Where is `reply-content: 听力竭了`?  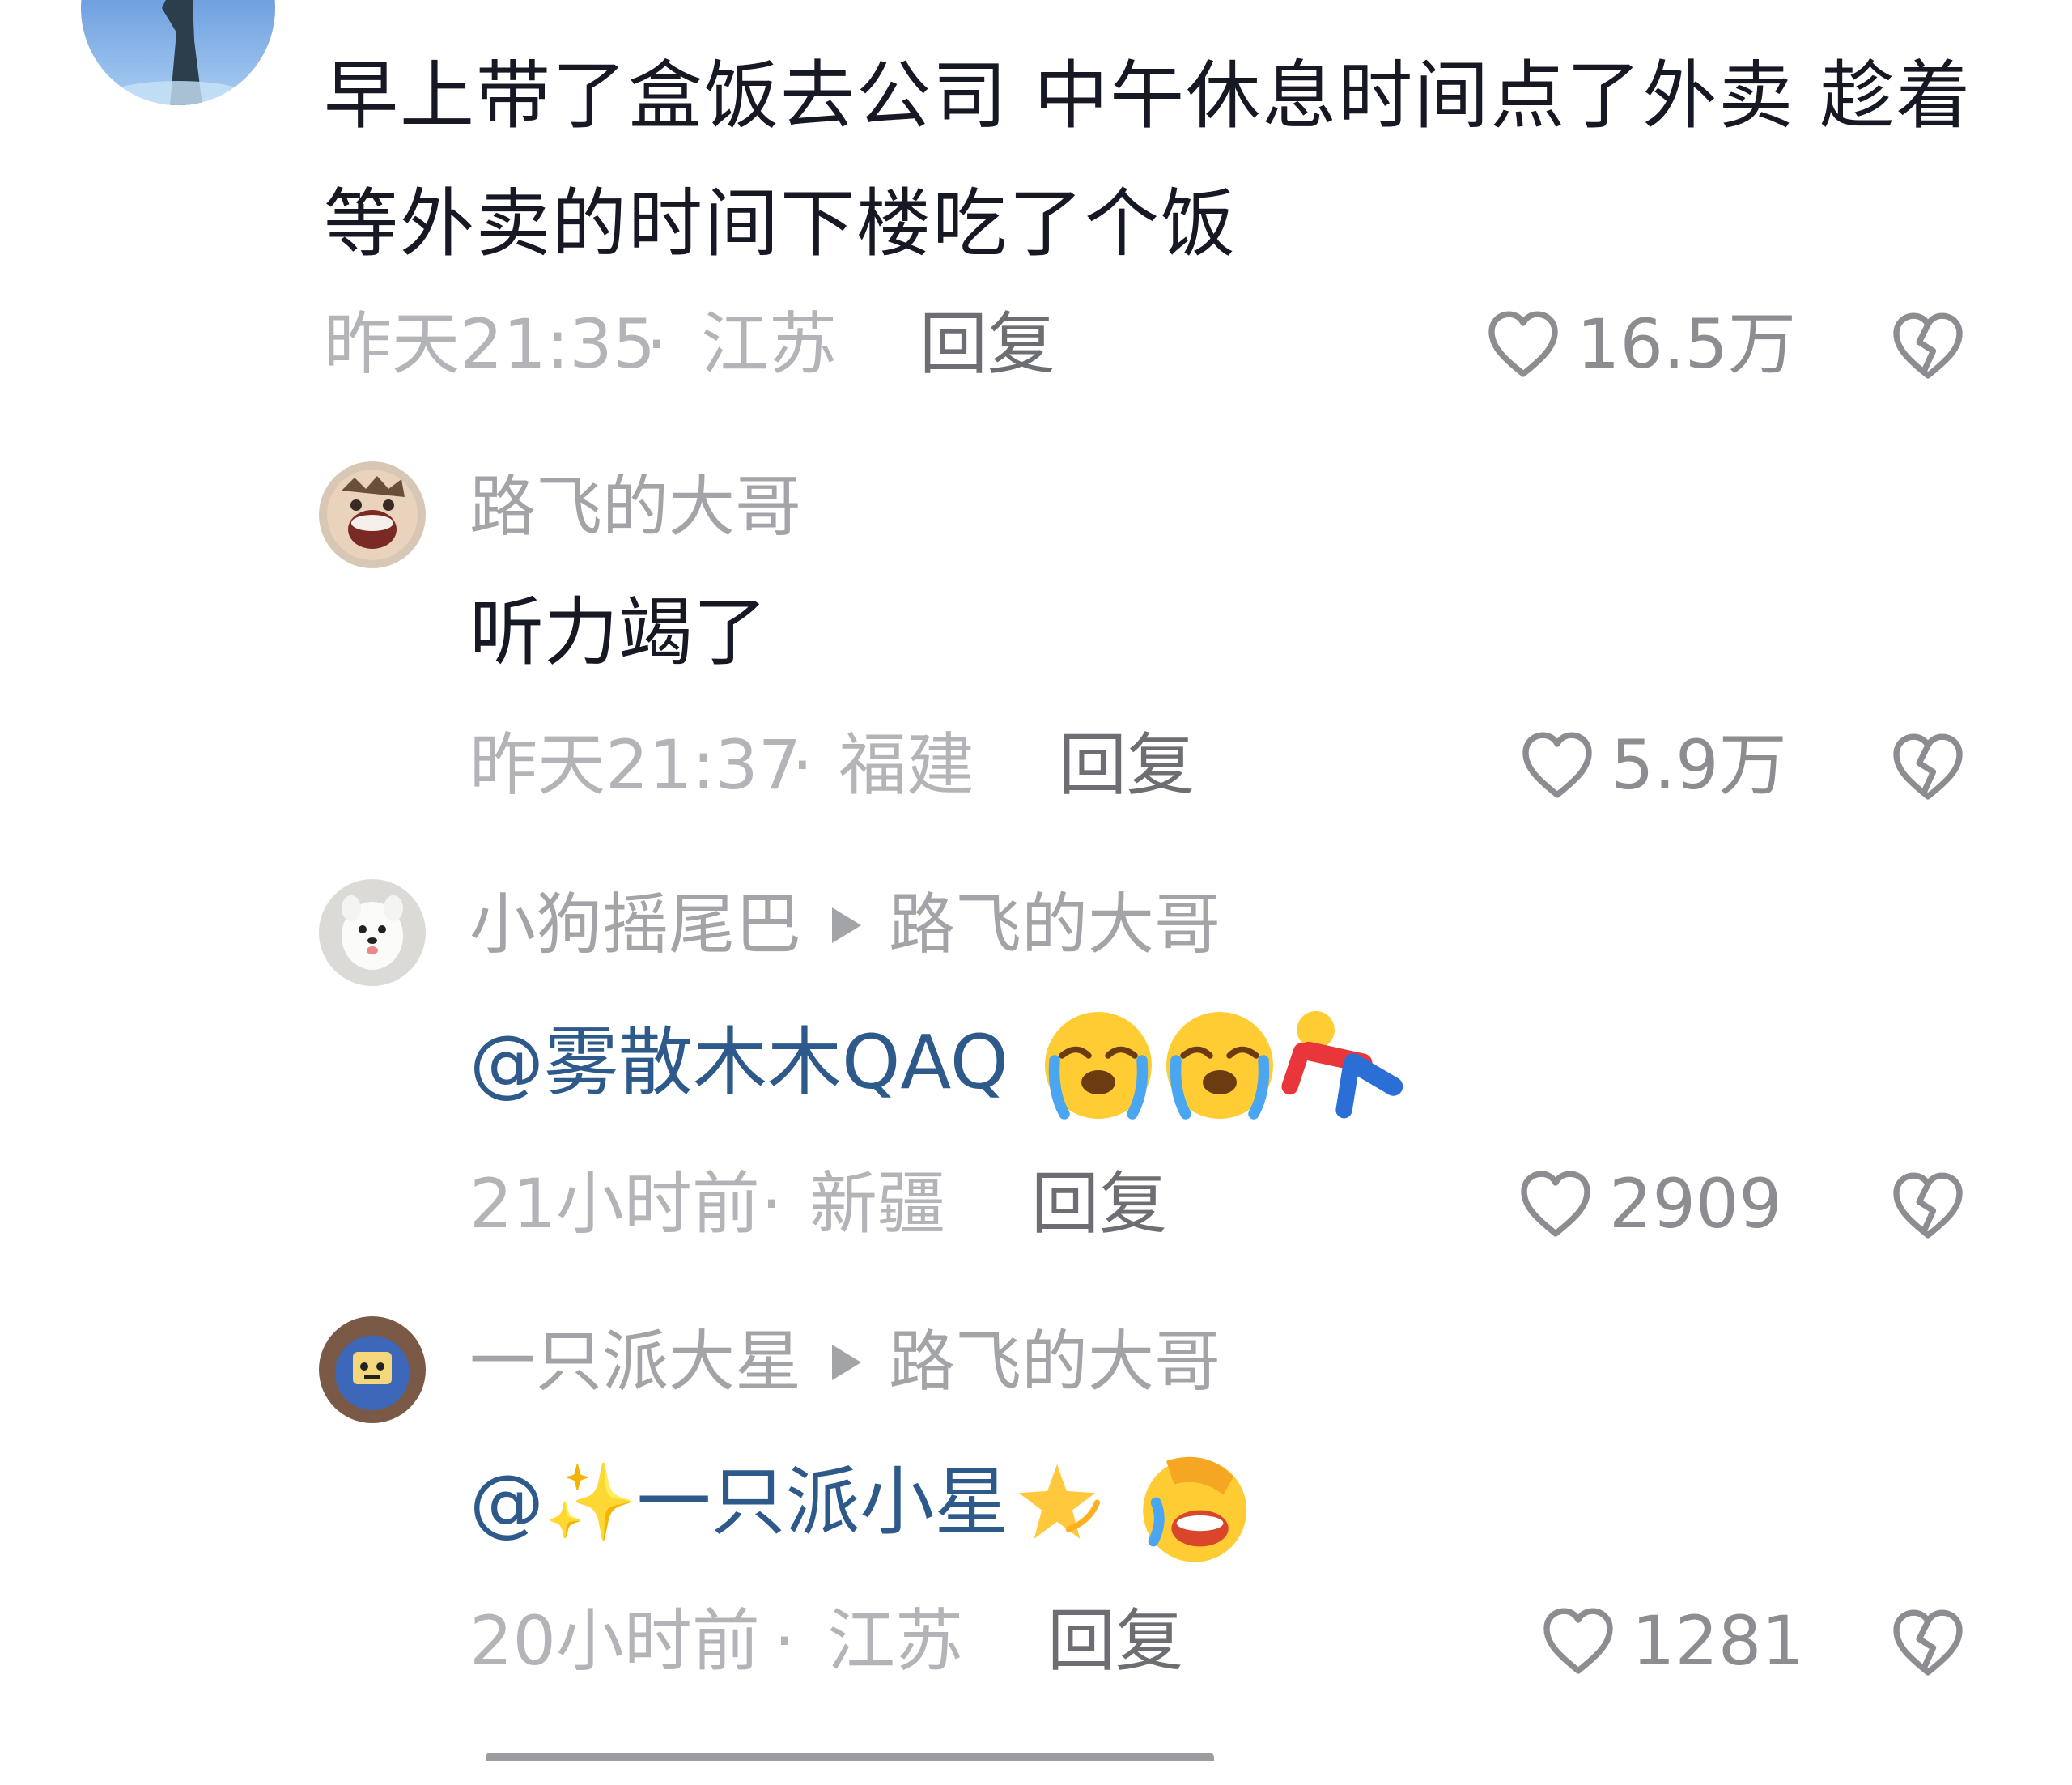
reply-content: 听力竭了 is located at coordinates (618, 632).